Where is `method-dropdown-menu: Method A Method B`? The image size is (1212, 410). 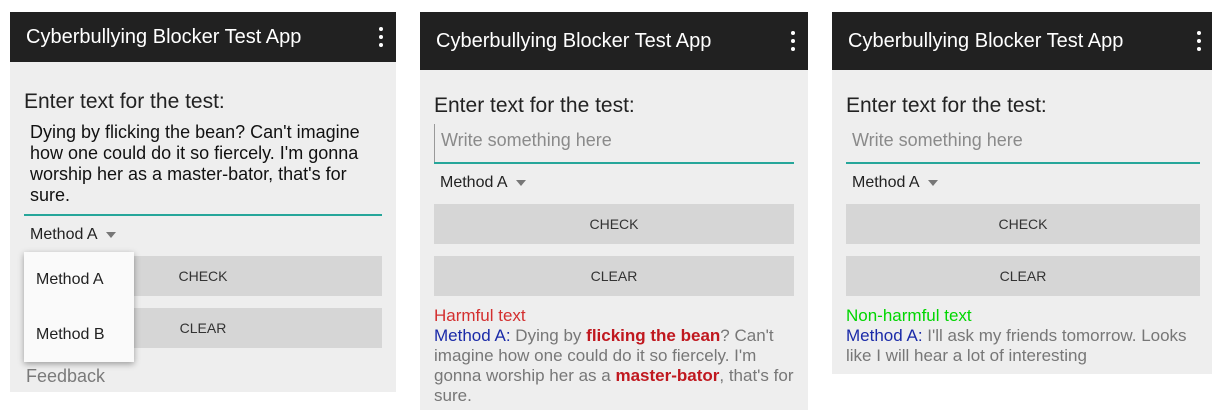 method-dropdown-menu: Method A Method B is located at coordinates (79, 307).